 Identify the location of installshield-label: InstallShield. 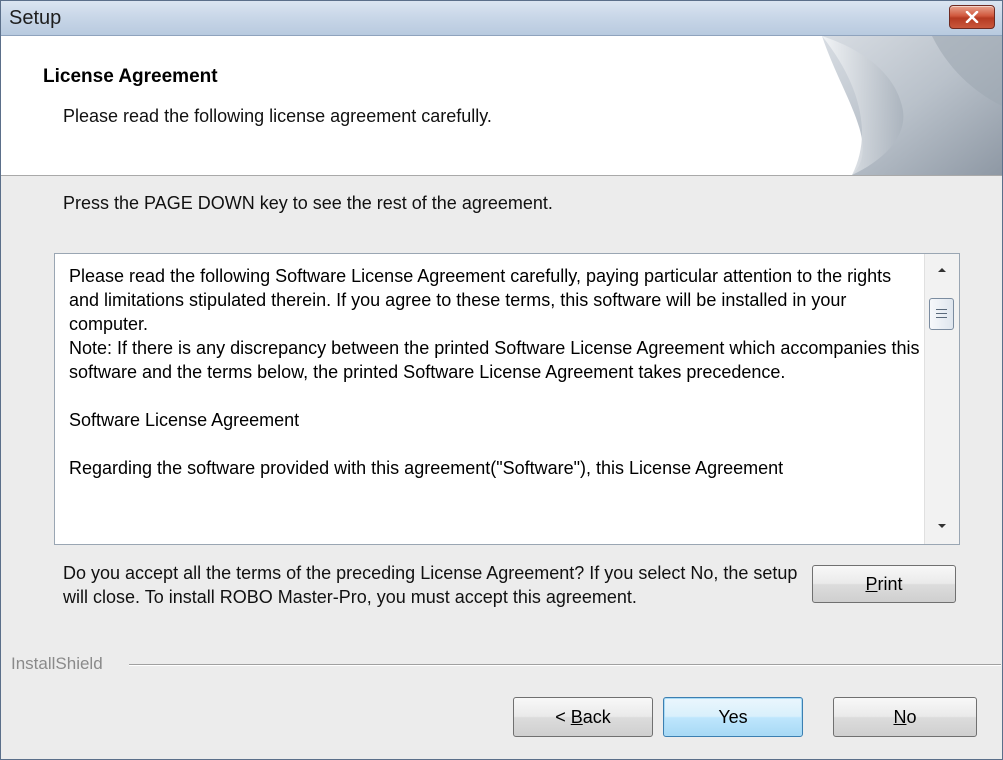
(57, 663).